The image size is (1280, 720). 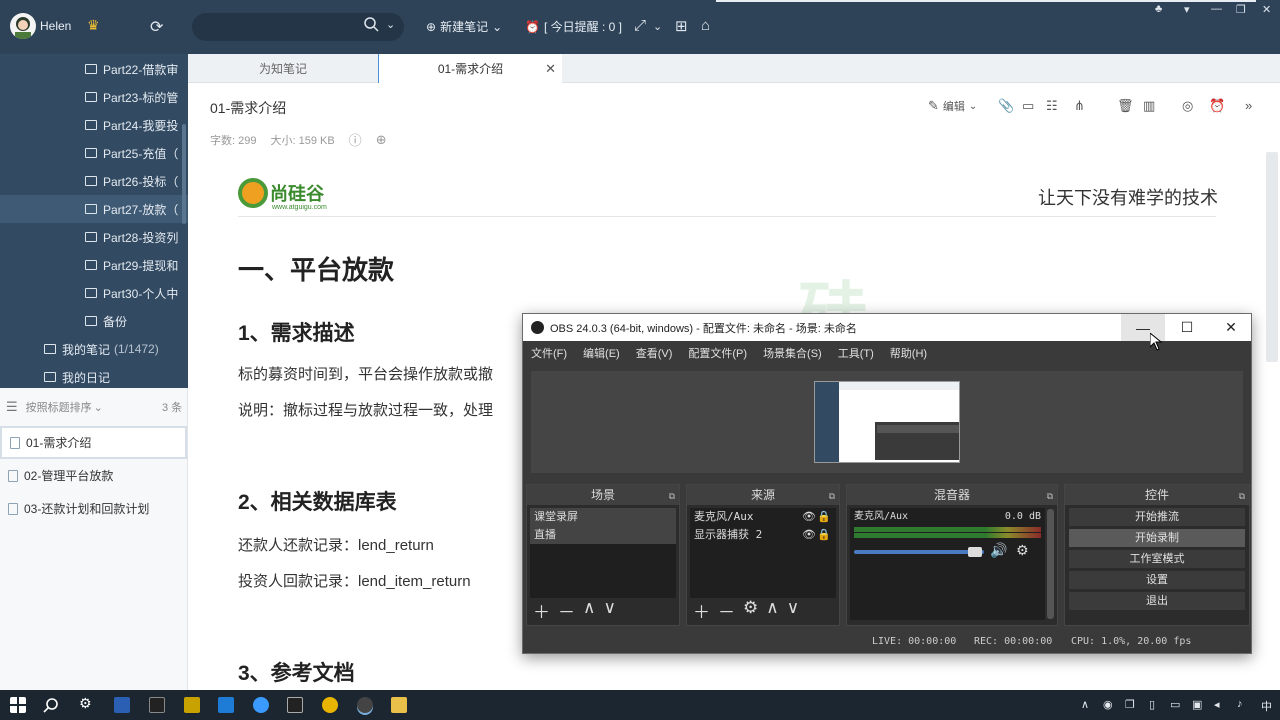 I want to click on skin-icon: ♣, so click(x=1158, y=9).